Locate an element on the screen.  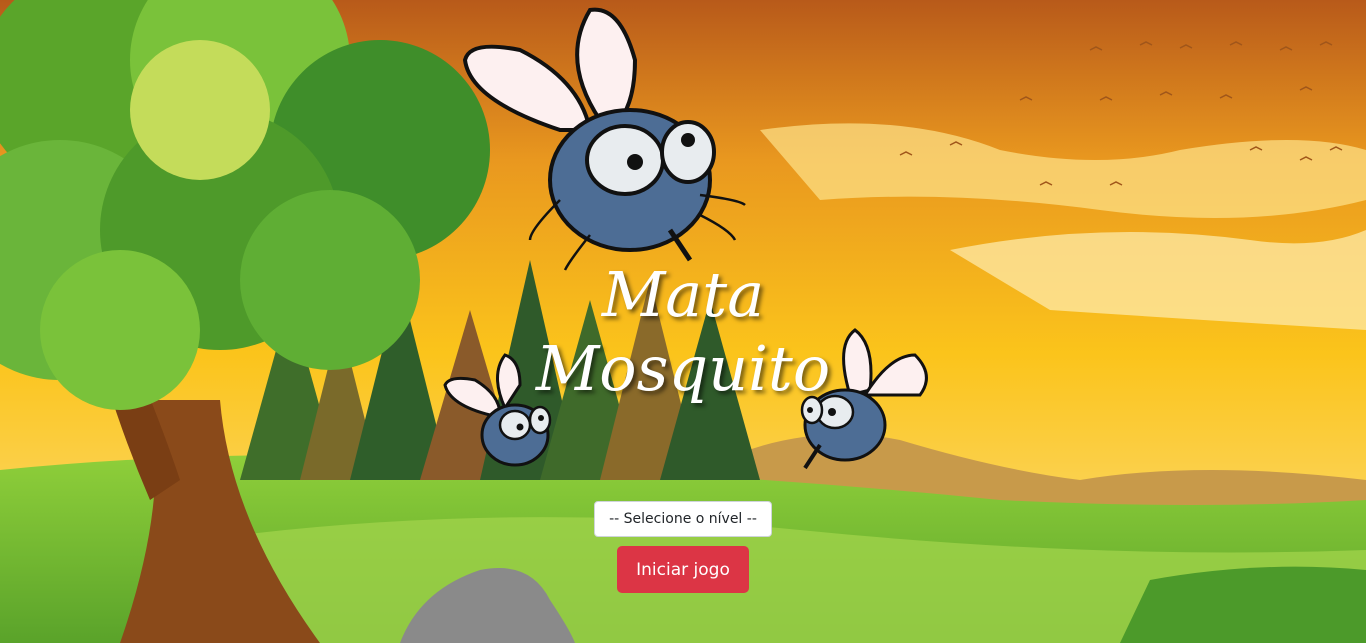
level-select: -- Selecione o nível -- is located at coordinates (683, 519).